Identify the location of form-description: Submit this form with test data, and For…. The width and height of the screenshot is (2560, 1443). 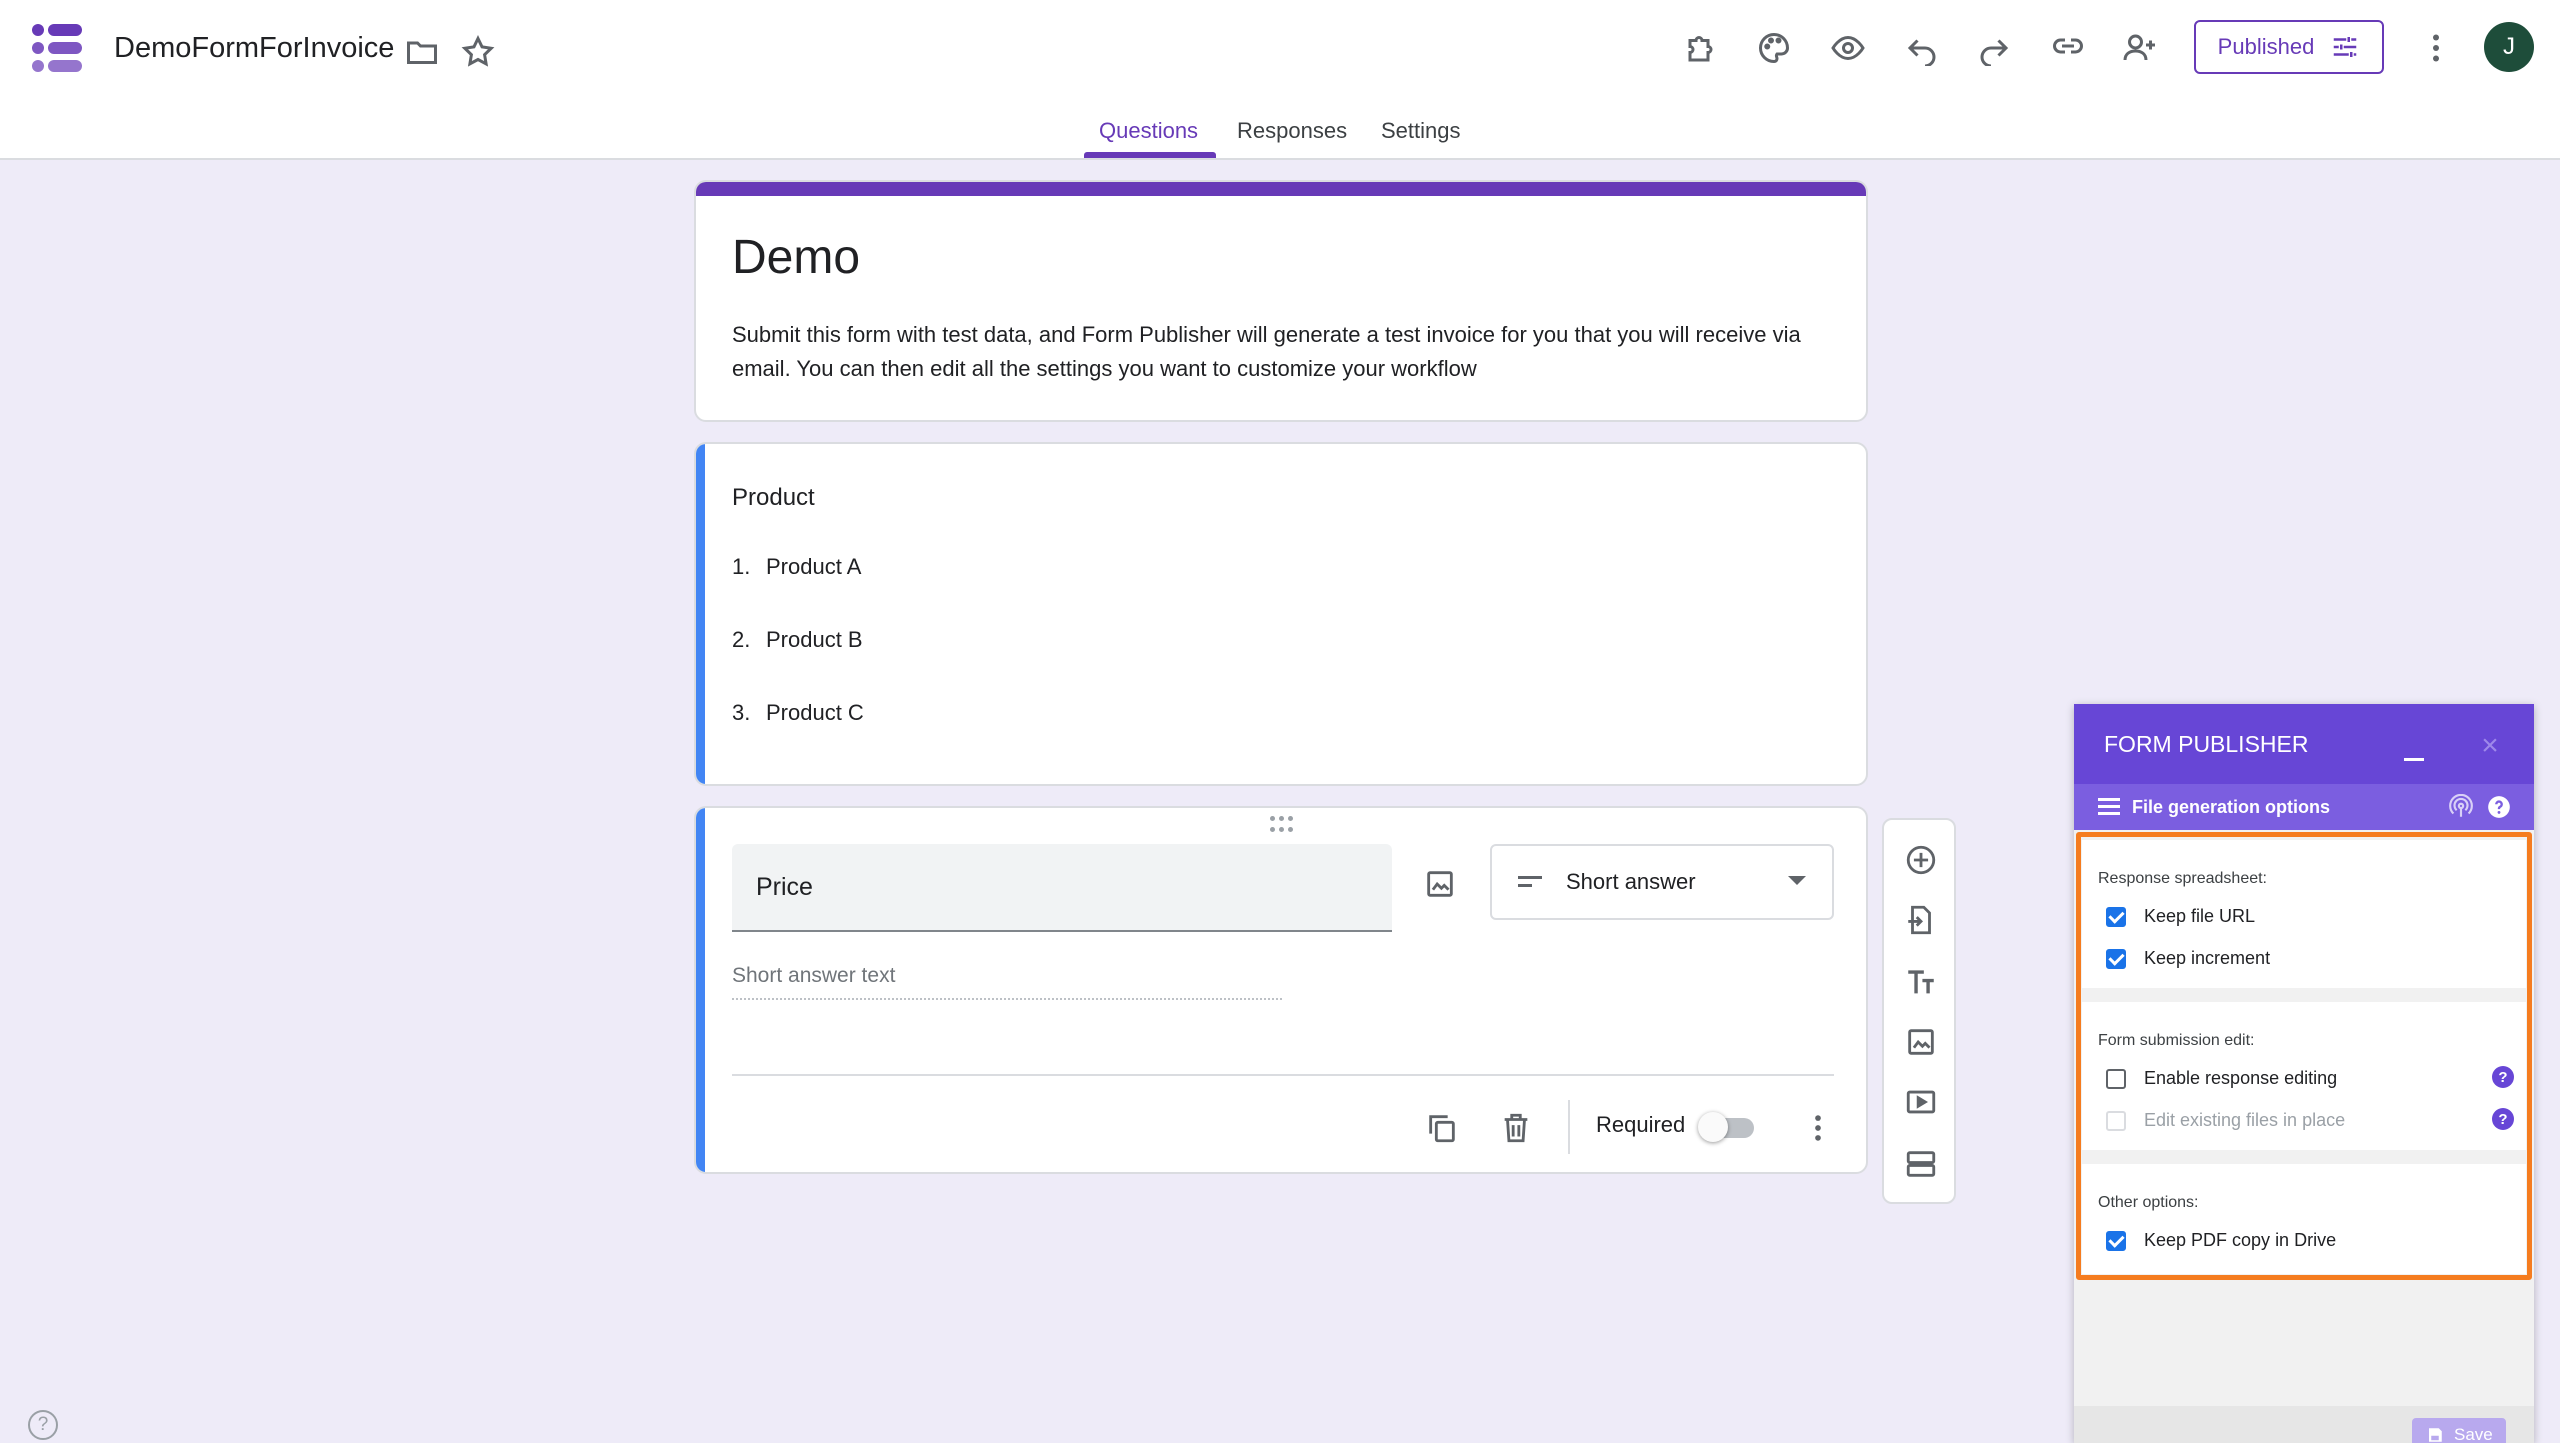
(1282, 352).